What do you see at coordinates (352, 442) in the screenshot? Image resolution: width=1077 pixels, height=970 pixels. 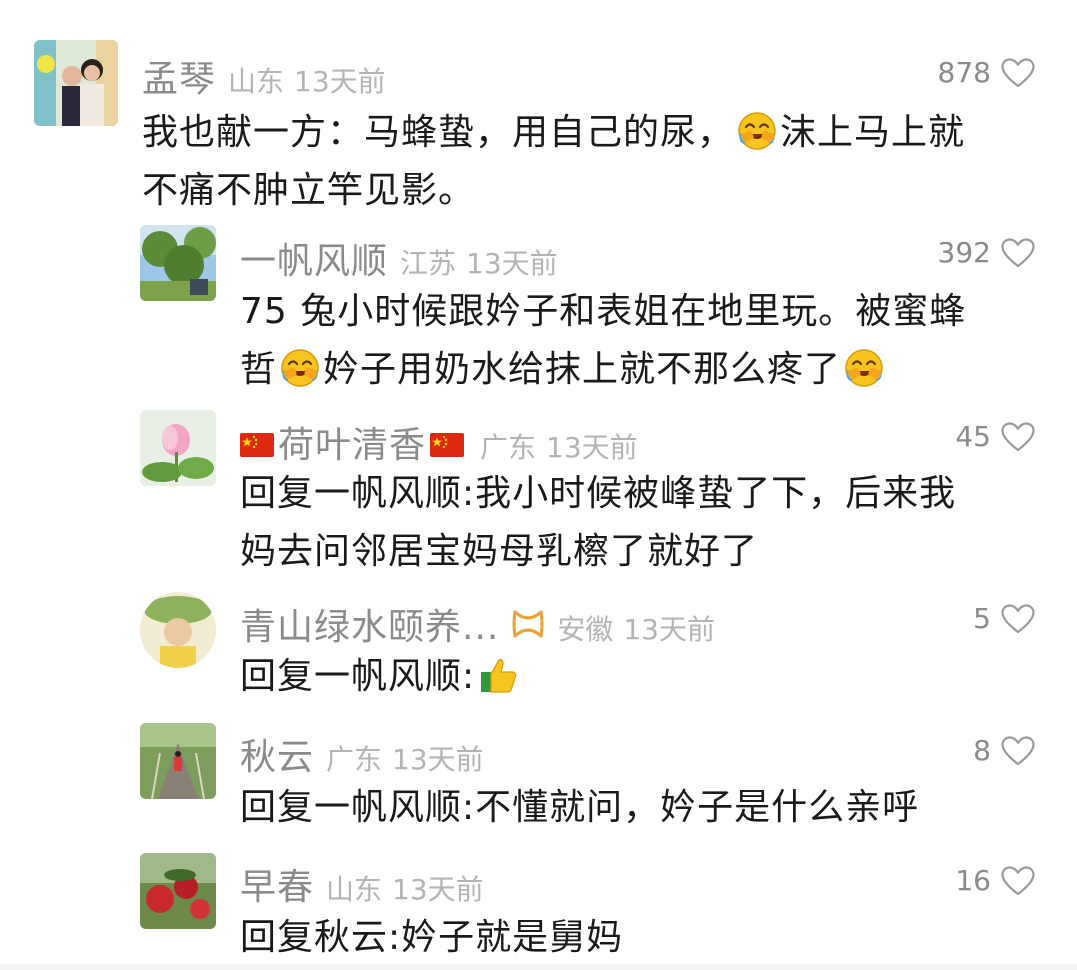 I see `username: 荷叶清香` at bounding box center [352, 442].